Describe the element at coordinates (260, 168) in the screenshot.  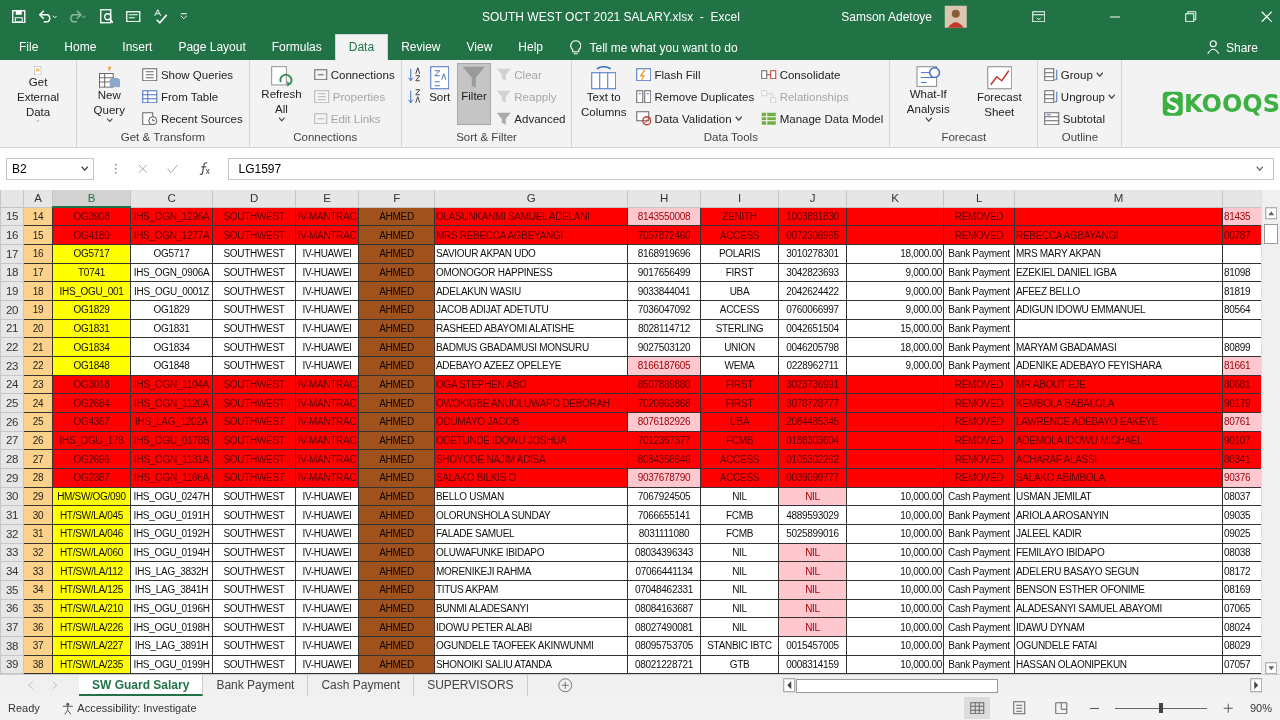
I see `formula-field: LG1597` at that location.